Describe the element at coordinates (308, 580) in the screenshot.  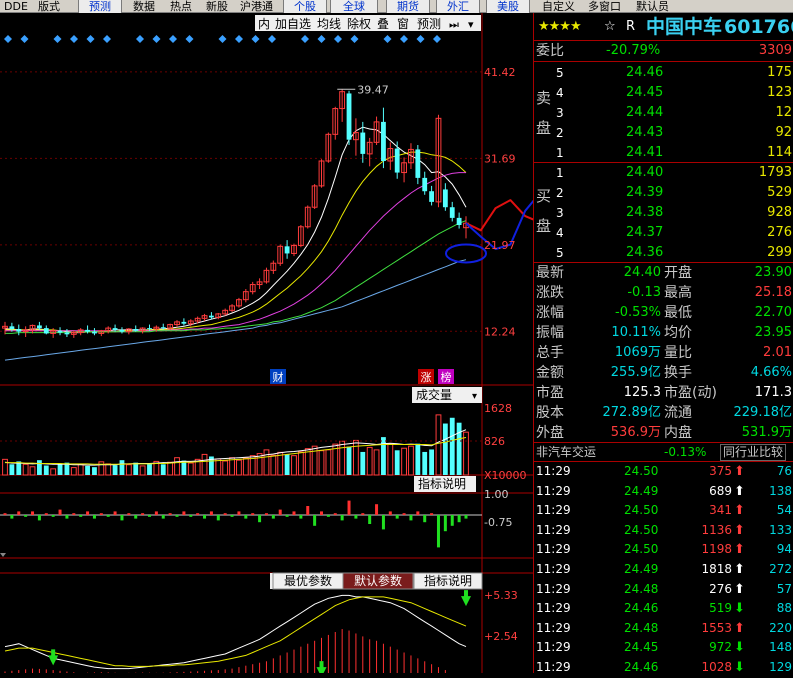
I see `macd-tab-0: 最优参数` at that location.